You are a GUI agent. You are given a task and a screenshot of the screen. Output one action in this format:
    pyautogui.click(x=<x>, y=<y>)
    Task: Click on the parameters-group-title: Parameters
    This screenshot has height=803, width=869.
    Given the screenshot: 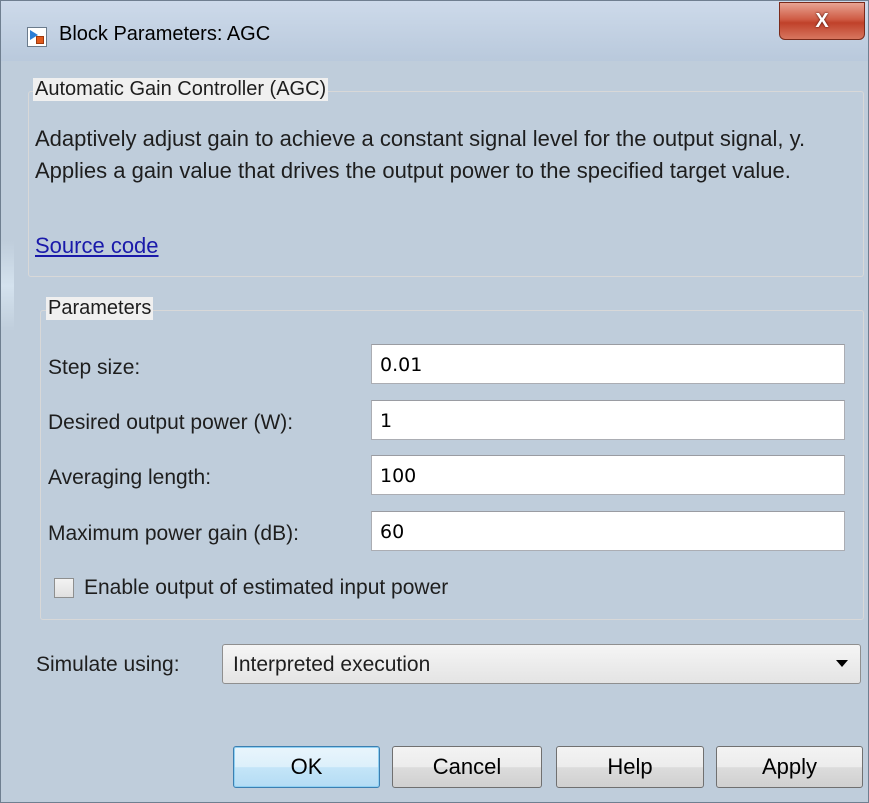 What is the action you would take?
    pyautogui.click(x=100, y=308)
    